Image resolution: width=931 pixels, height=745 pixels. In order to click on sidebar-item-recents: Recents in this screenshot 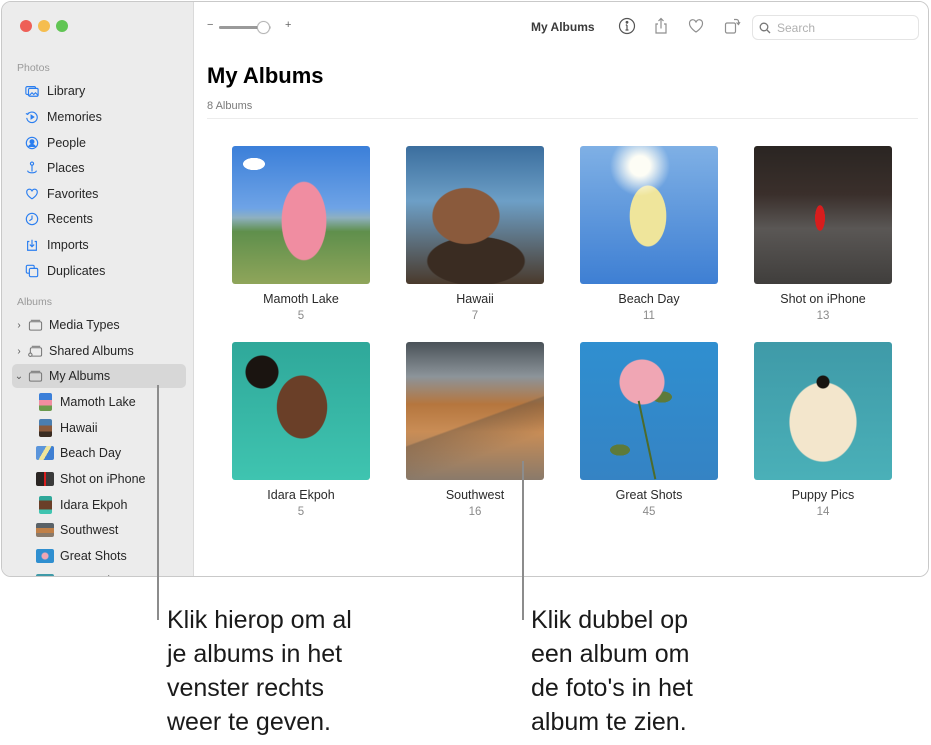, I will do `click(58, 219)`.